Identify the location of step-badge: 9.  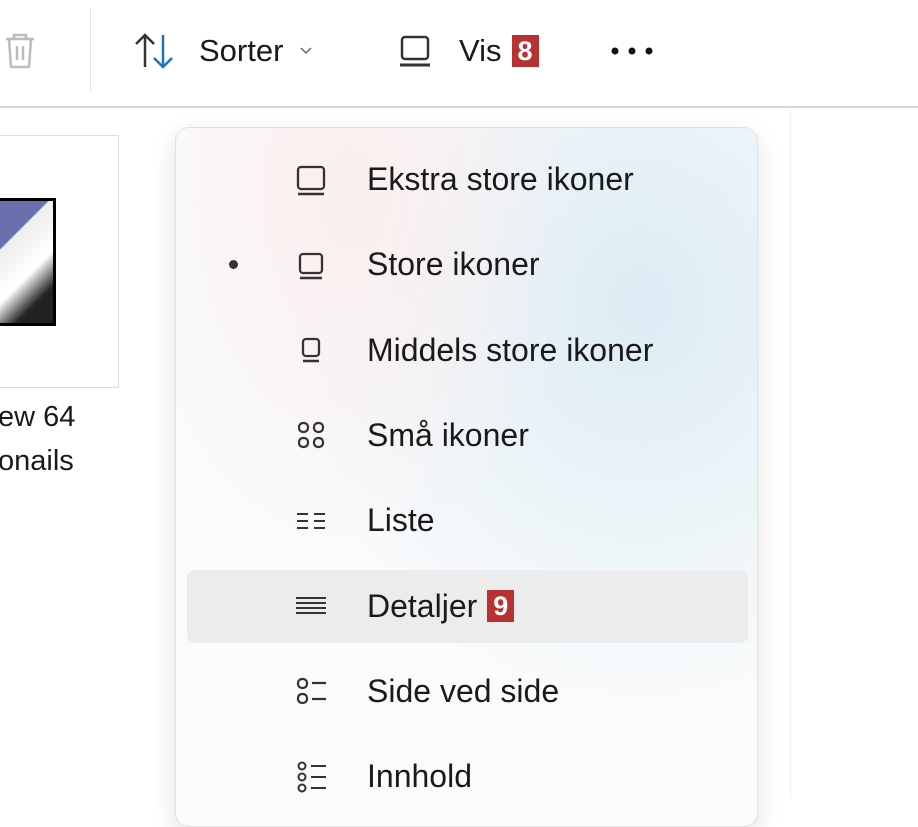
(501, 606).